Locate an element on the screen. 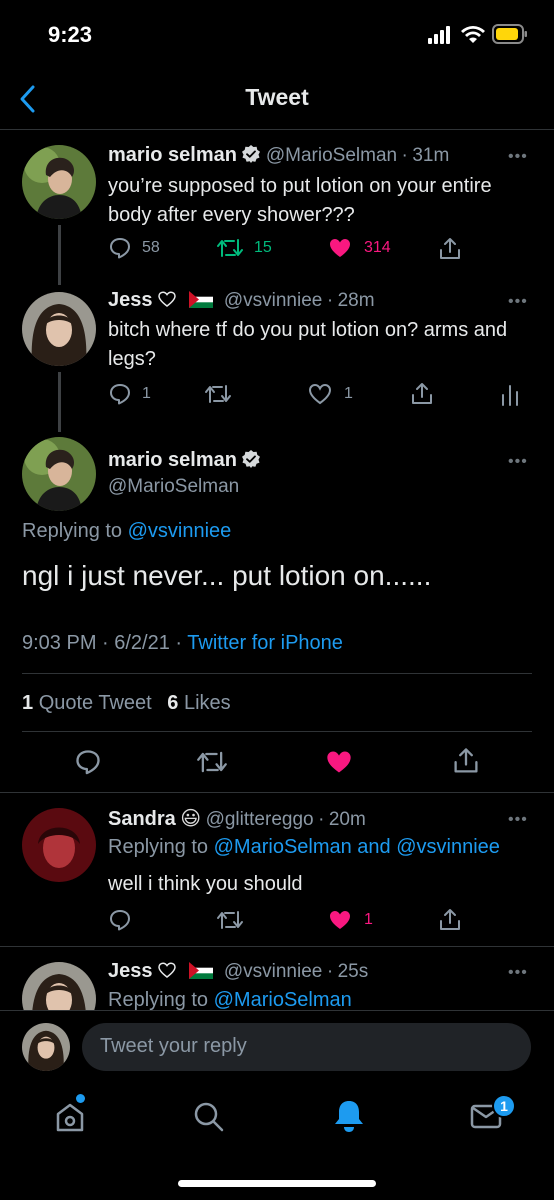 This screenshot has height=1200, width=554. likes-link: 6 Likes is located at coordinates (198, 703).